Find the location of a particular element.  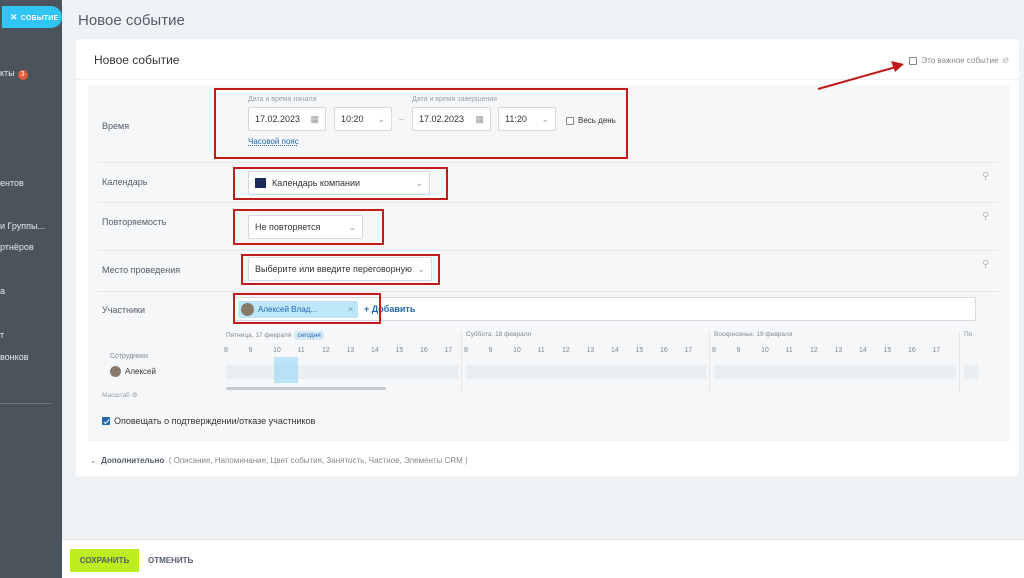

sidebar-item-misc-1: а is located at coordinates (2, 291).